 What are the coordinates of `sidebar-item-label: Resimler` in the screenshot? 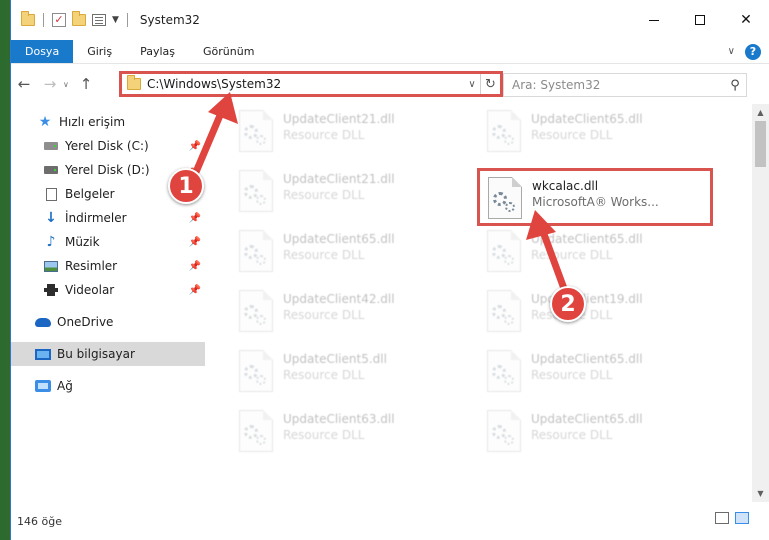 It's located at (91, 266).